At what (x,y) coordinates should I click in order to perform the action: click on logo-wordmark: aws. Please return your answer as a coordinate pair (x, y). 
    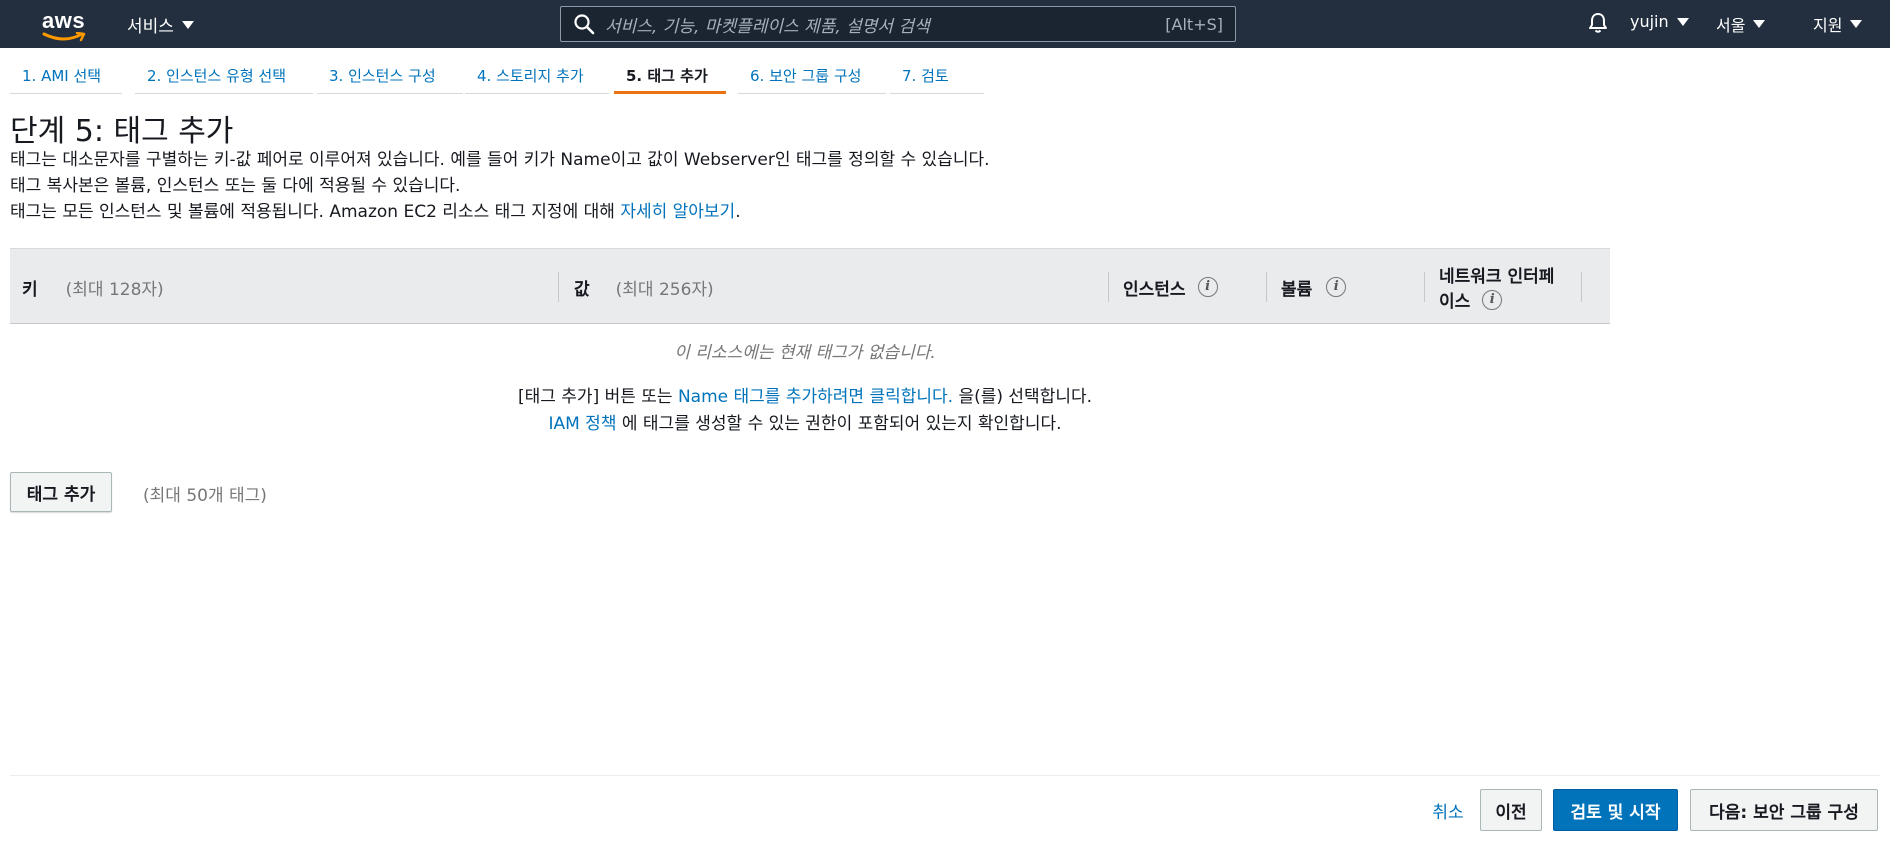
    Looking at the image, I should click on (64, 20).